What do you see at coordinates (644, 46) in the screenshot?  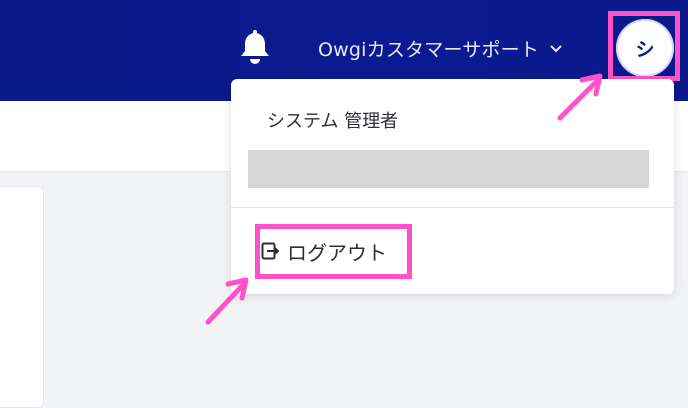 I see `avatar-highlight-box` at bounding box center [644, 46].